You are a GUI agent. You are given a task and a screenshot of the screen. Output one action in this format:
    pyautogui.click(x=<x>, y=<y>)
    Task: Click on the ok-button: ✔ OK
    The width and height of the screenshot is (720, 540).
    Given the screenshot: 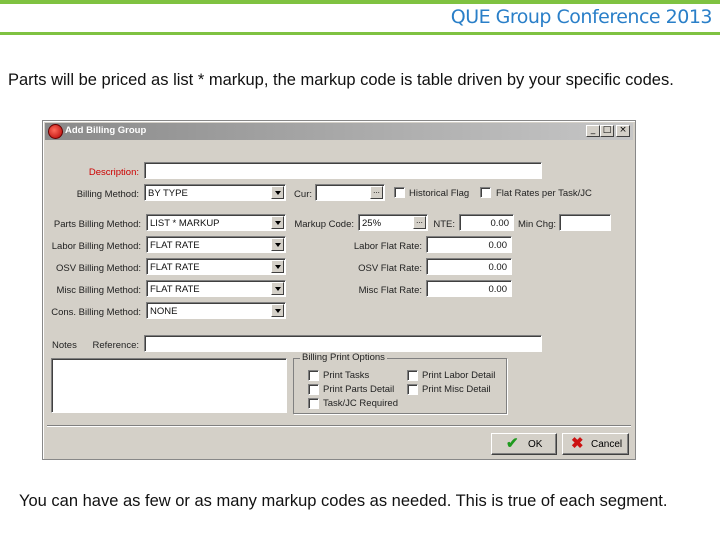 What is the action you would take?
    pyautogui.click(x=524, y=444)
    